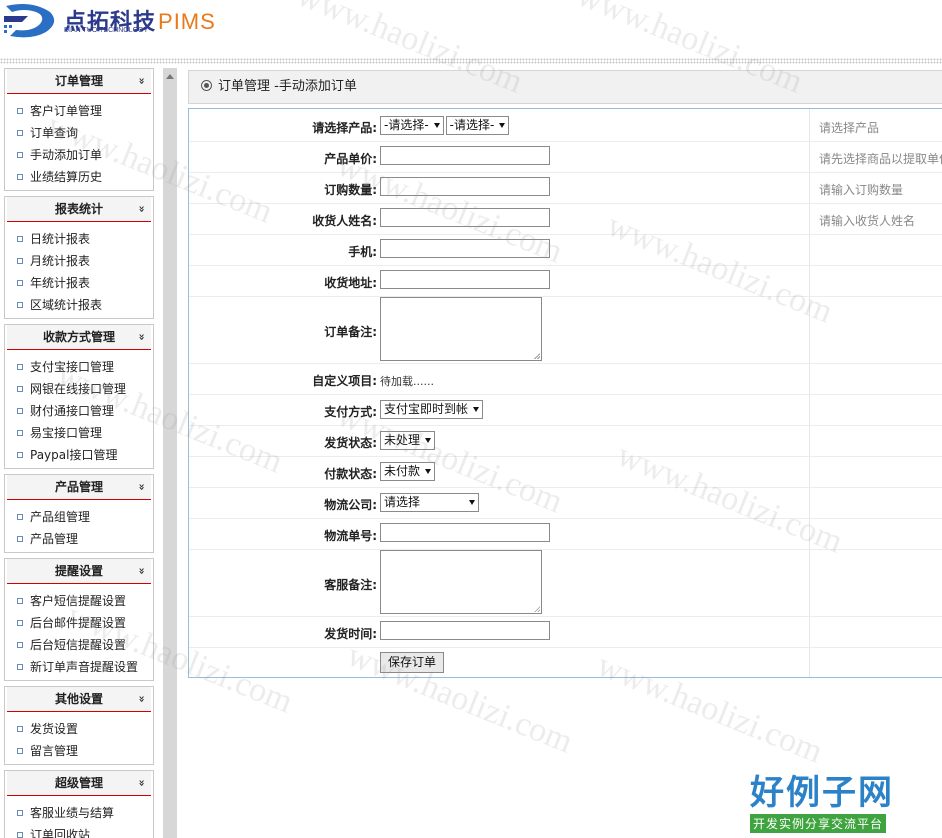 The image size is (942, 838). What do you see at coordinates (79, 177) in the screenshot?
I see `sidebar-item: 业绩结算历史` at bounding box center [79, 177].